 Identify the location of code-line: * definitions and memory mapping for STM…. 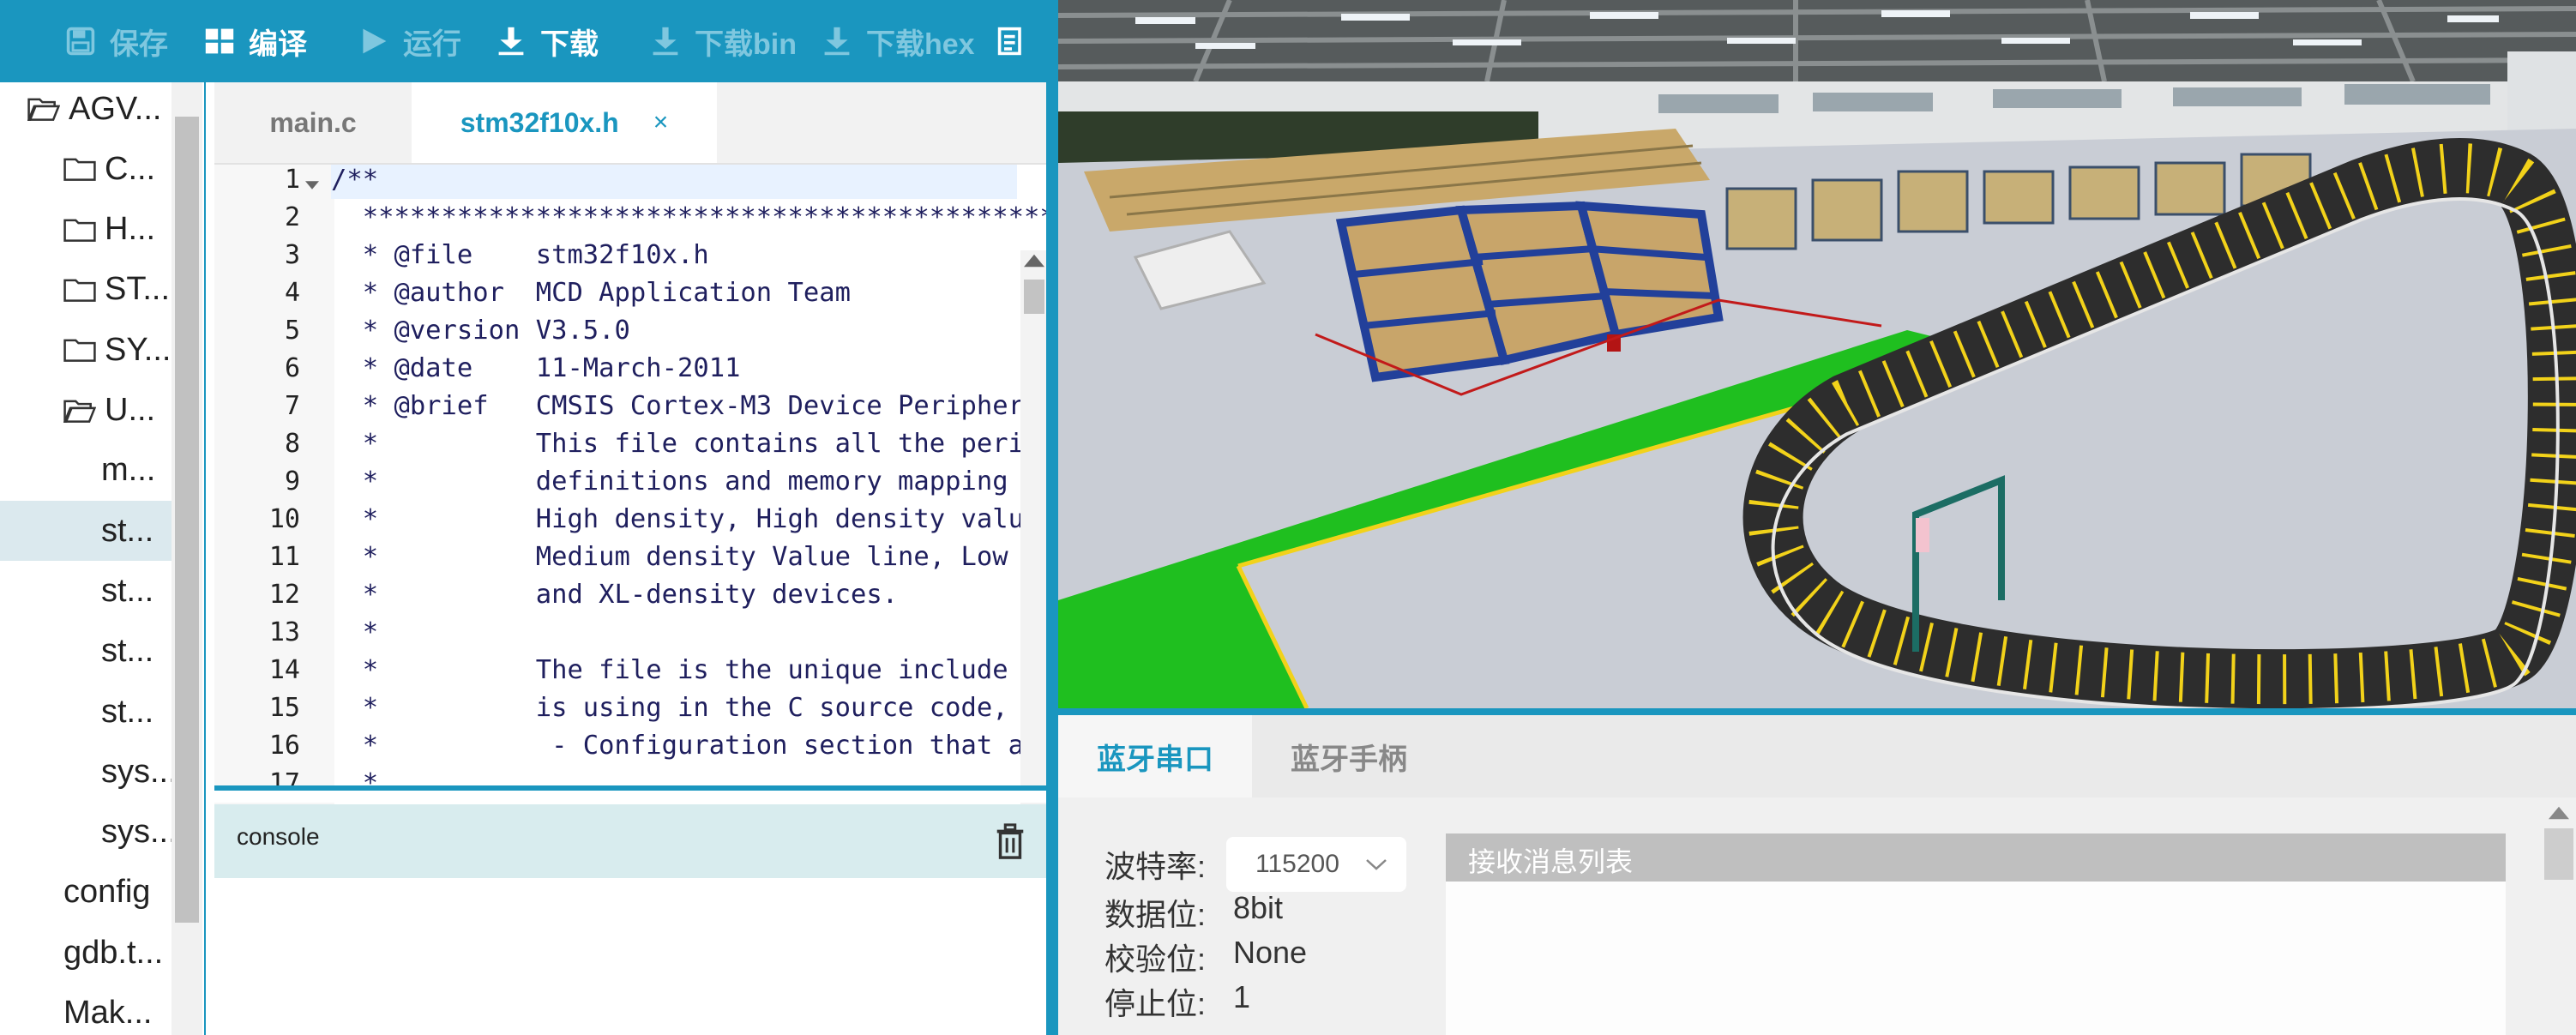
(705, 481).